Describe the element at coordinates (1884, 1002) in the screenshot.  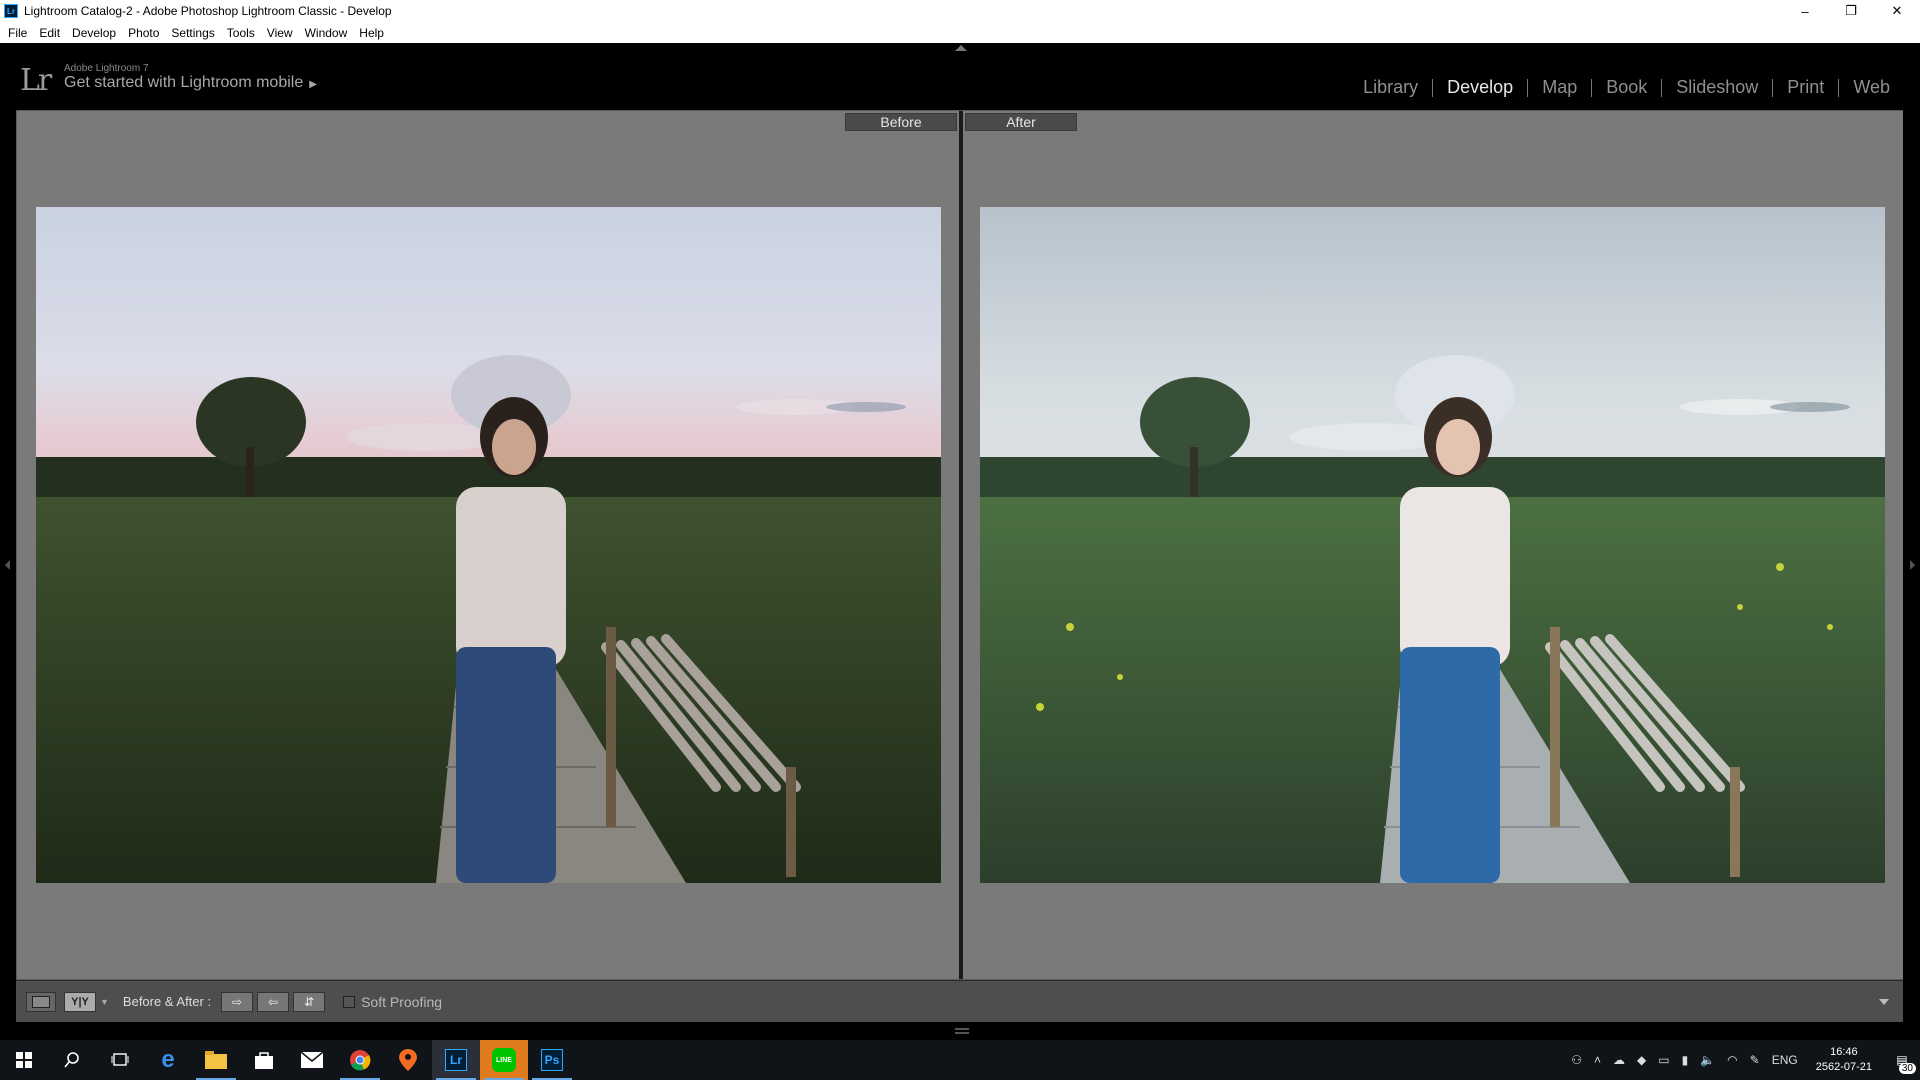
I see `toolbar-options-chevron-icon` at that location.